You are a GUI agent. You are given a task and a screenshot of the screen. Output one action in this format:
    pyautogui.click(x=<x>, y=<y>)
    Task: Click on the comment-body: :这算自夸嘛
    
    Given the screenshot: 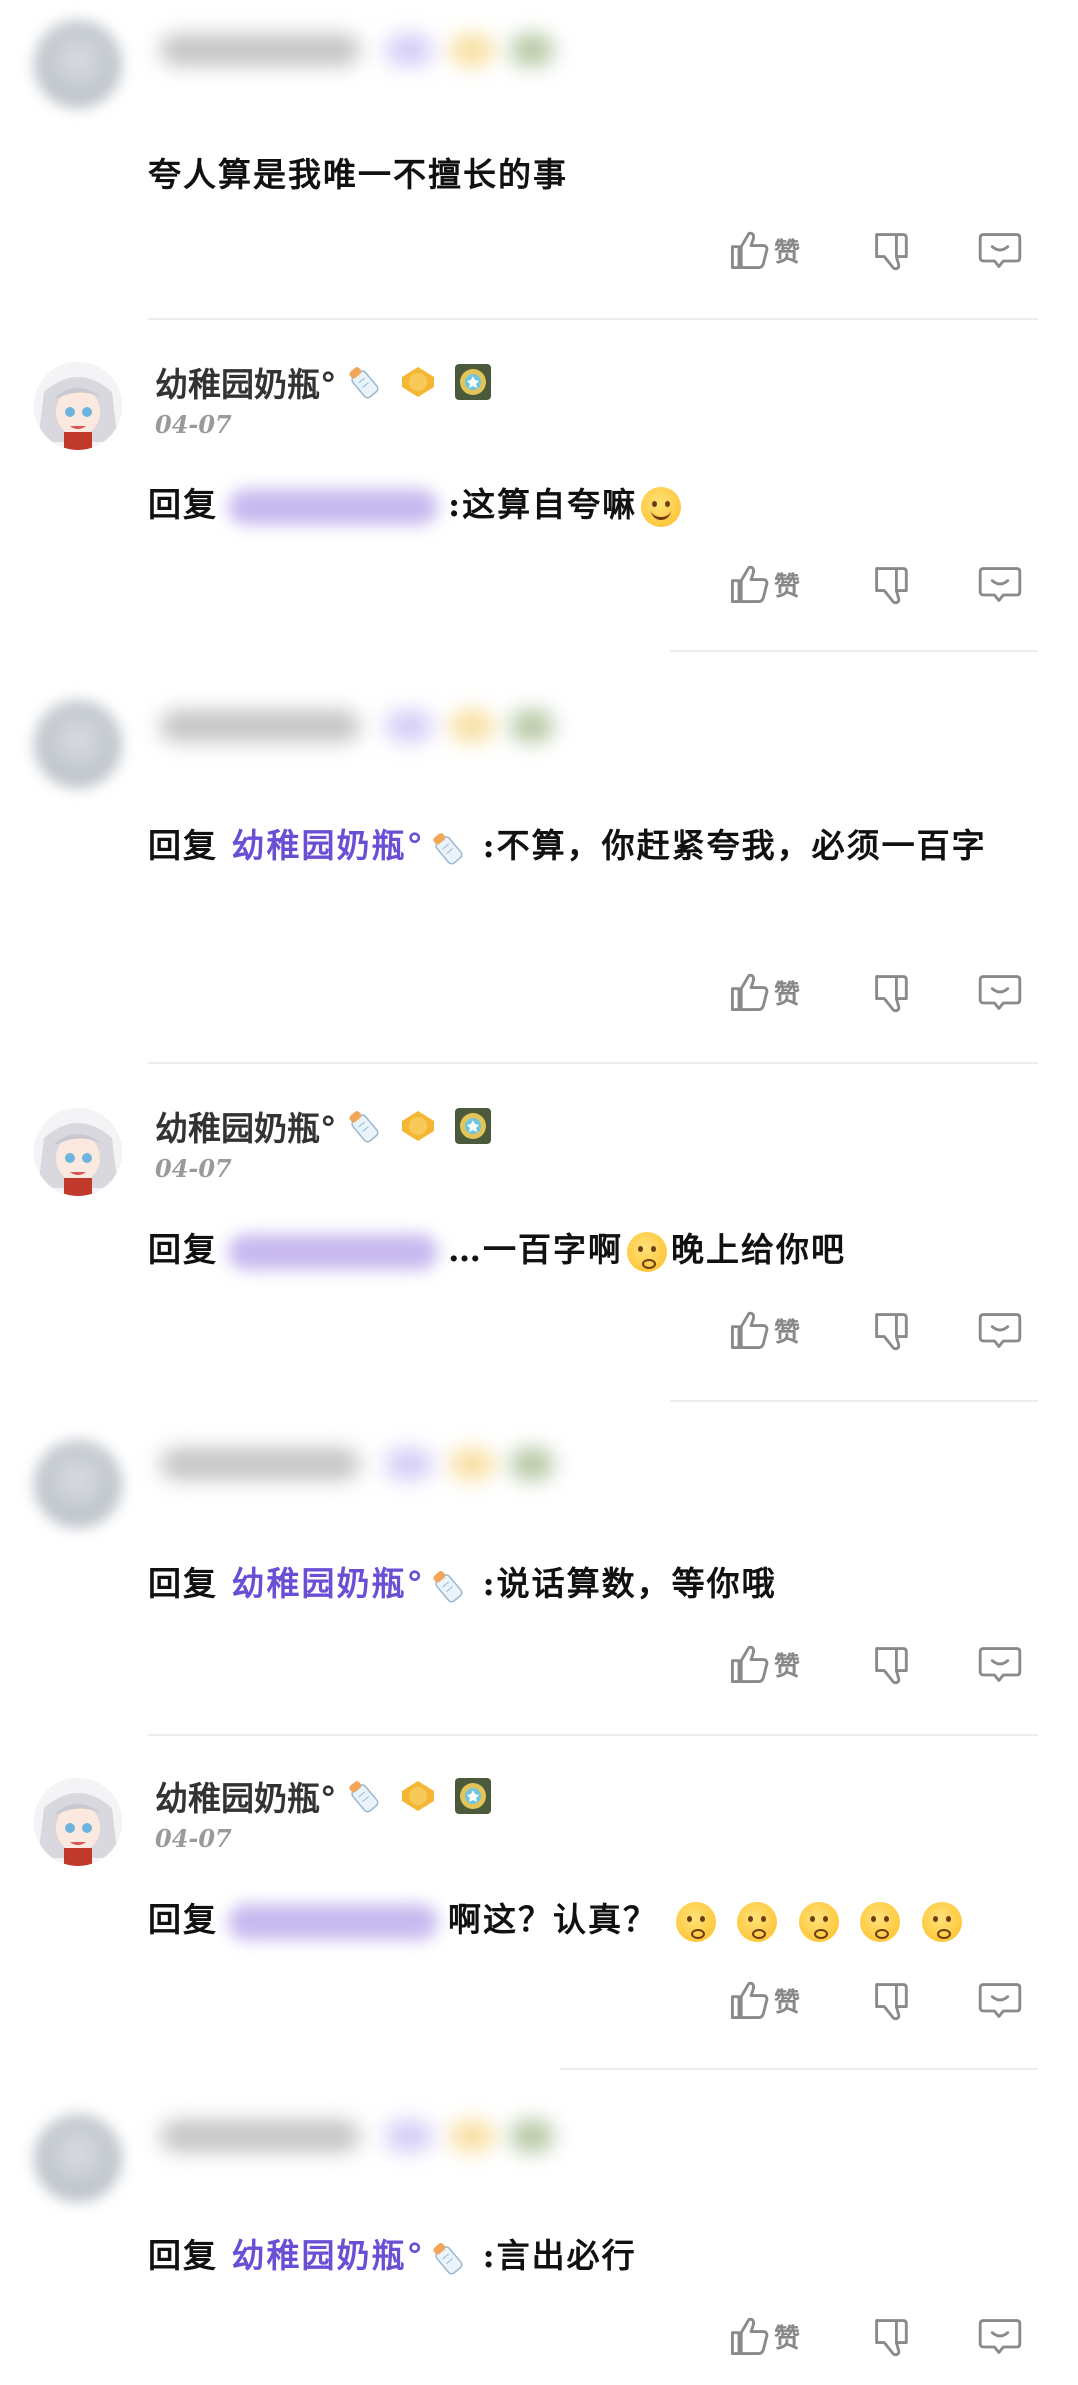 What is the action you would take?
    pyautogui.click(x=543, y=504)
    